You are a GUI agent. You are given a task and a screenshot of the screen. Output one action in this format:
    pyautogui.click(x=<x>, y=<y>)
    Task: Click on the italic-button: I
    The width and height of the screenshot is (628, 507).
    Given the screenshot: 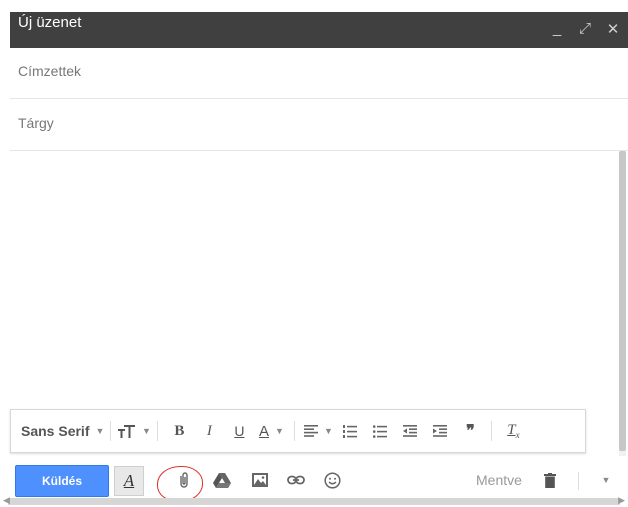 What is the action you would take?
    pyautogui.click(x=209, y=431)
    